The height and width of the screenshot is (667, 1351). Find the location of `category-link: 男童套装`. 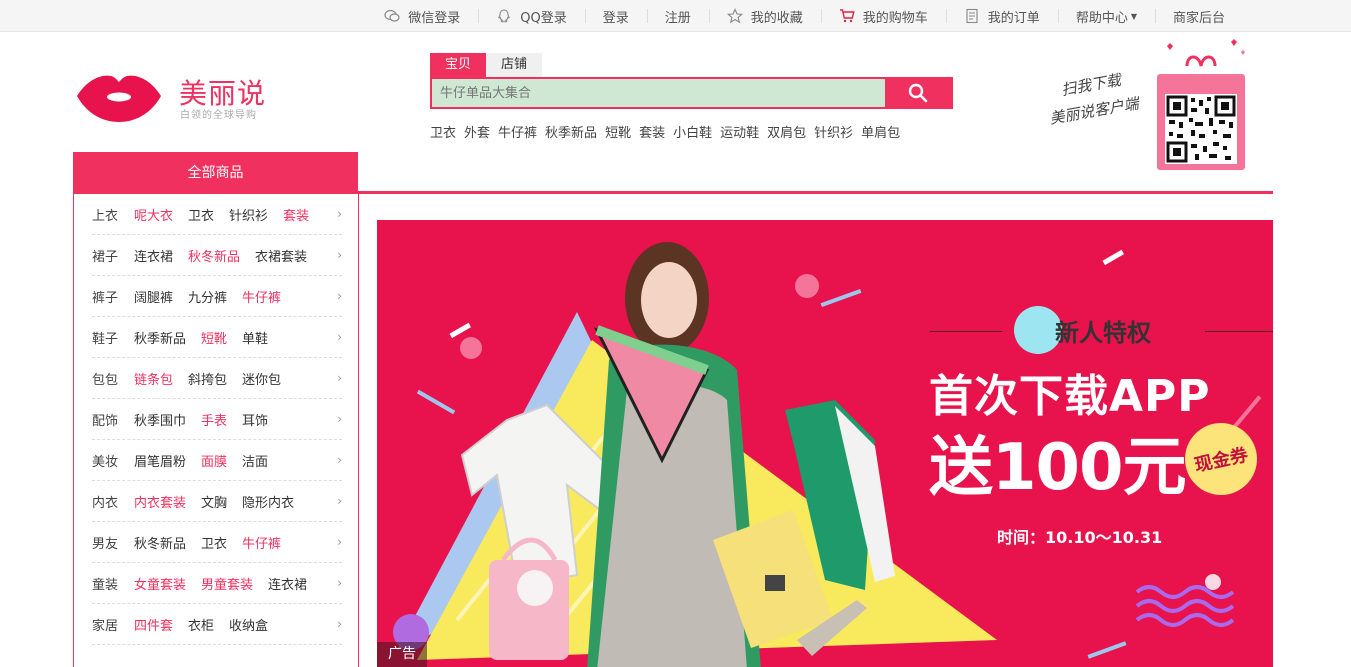

category-link: 男童套装 is located at coordinates (227, 583).